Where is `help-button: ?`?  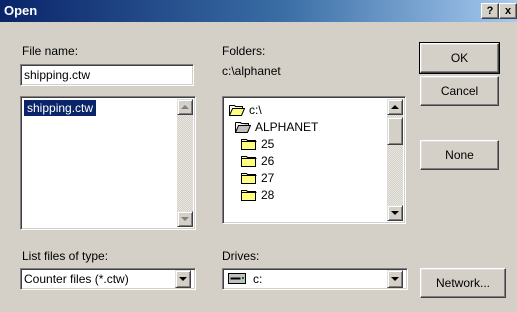
help-button: ? is located at coordinates (490, 11).